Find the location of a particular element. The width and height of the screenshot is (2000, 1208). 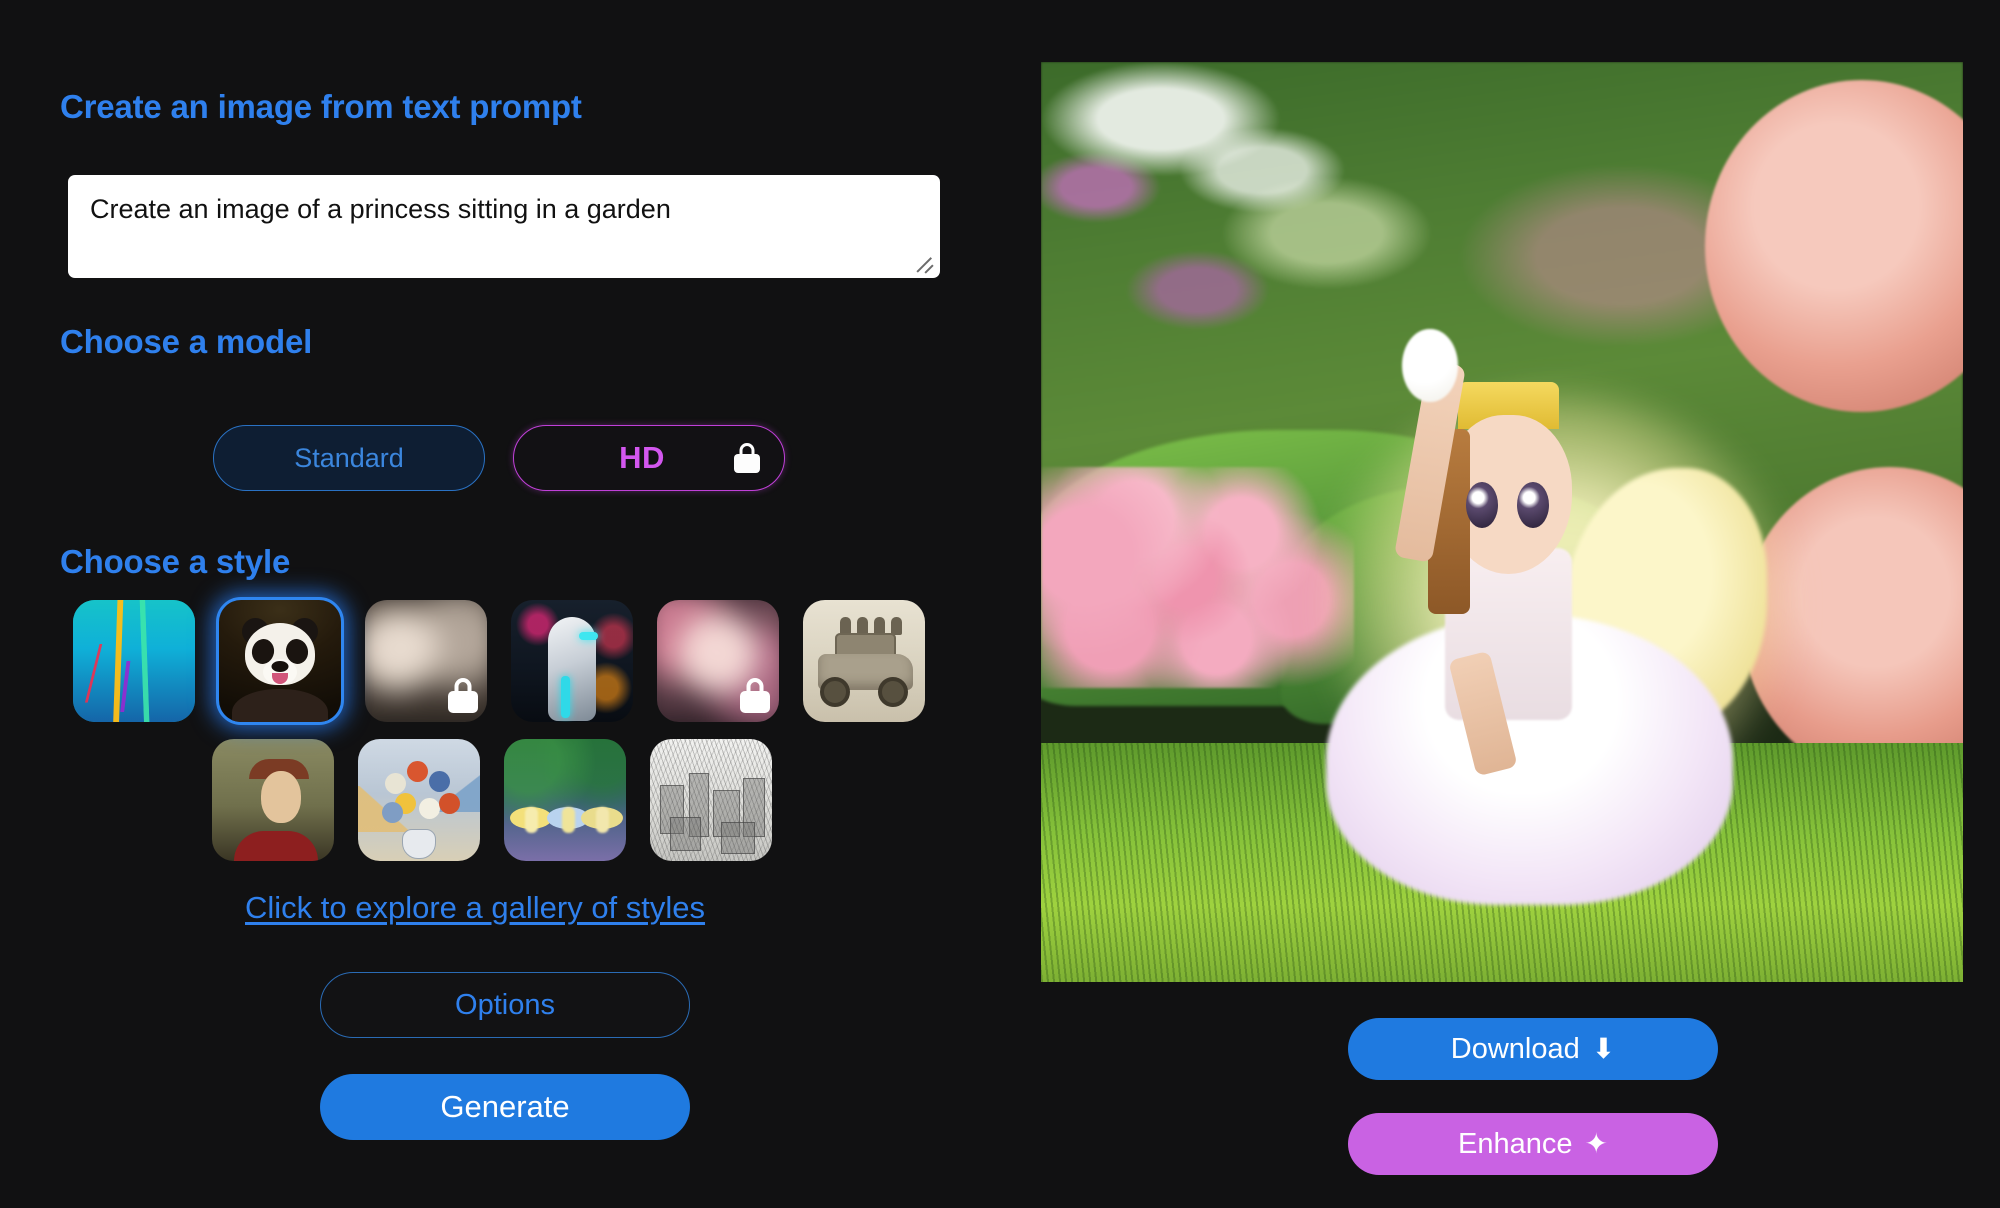

renaissance-portrait-art is located at coordinates (273, 800).